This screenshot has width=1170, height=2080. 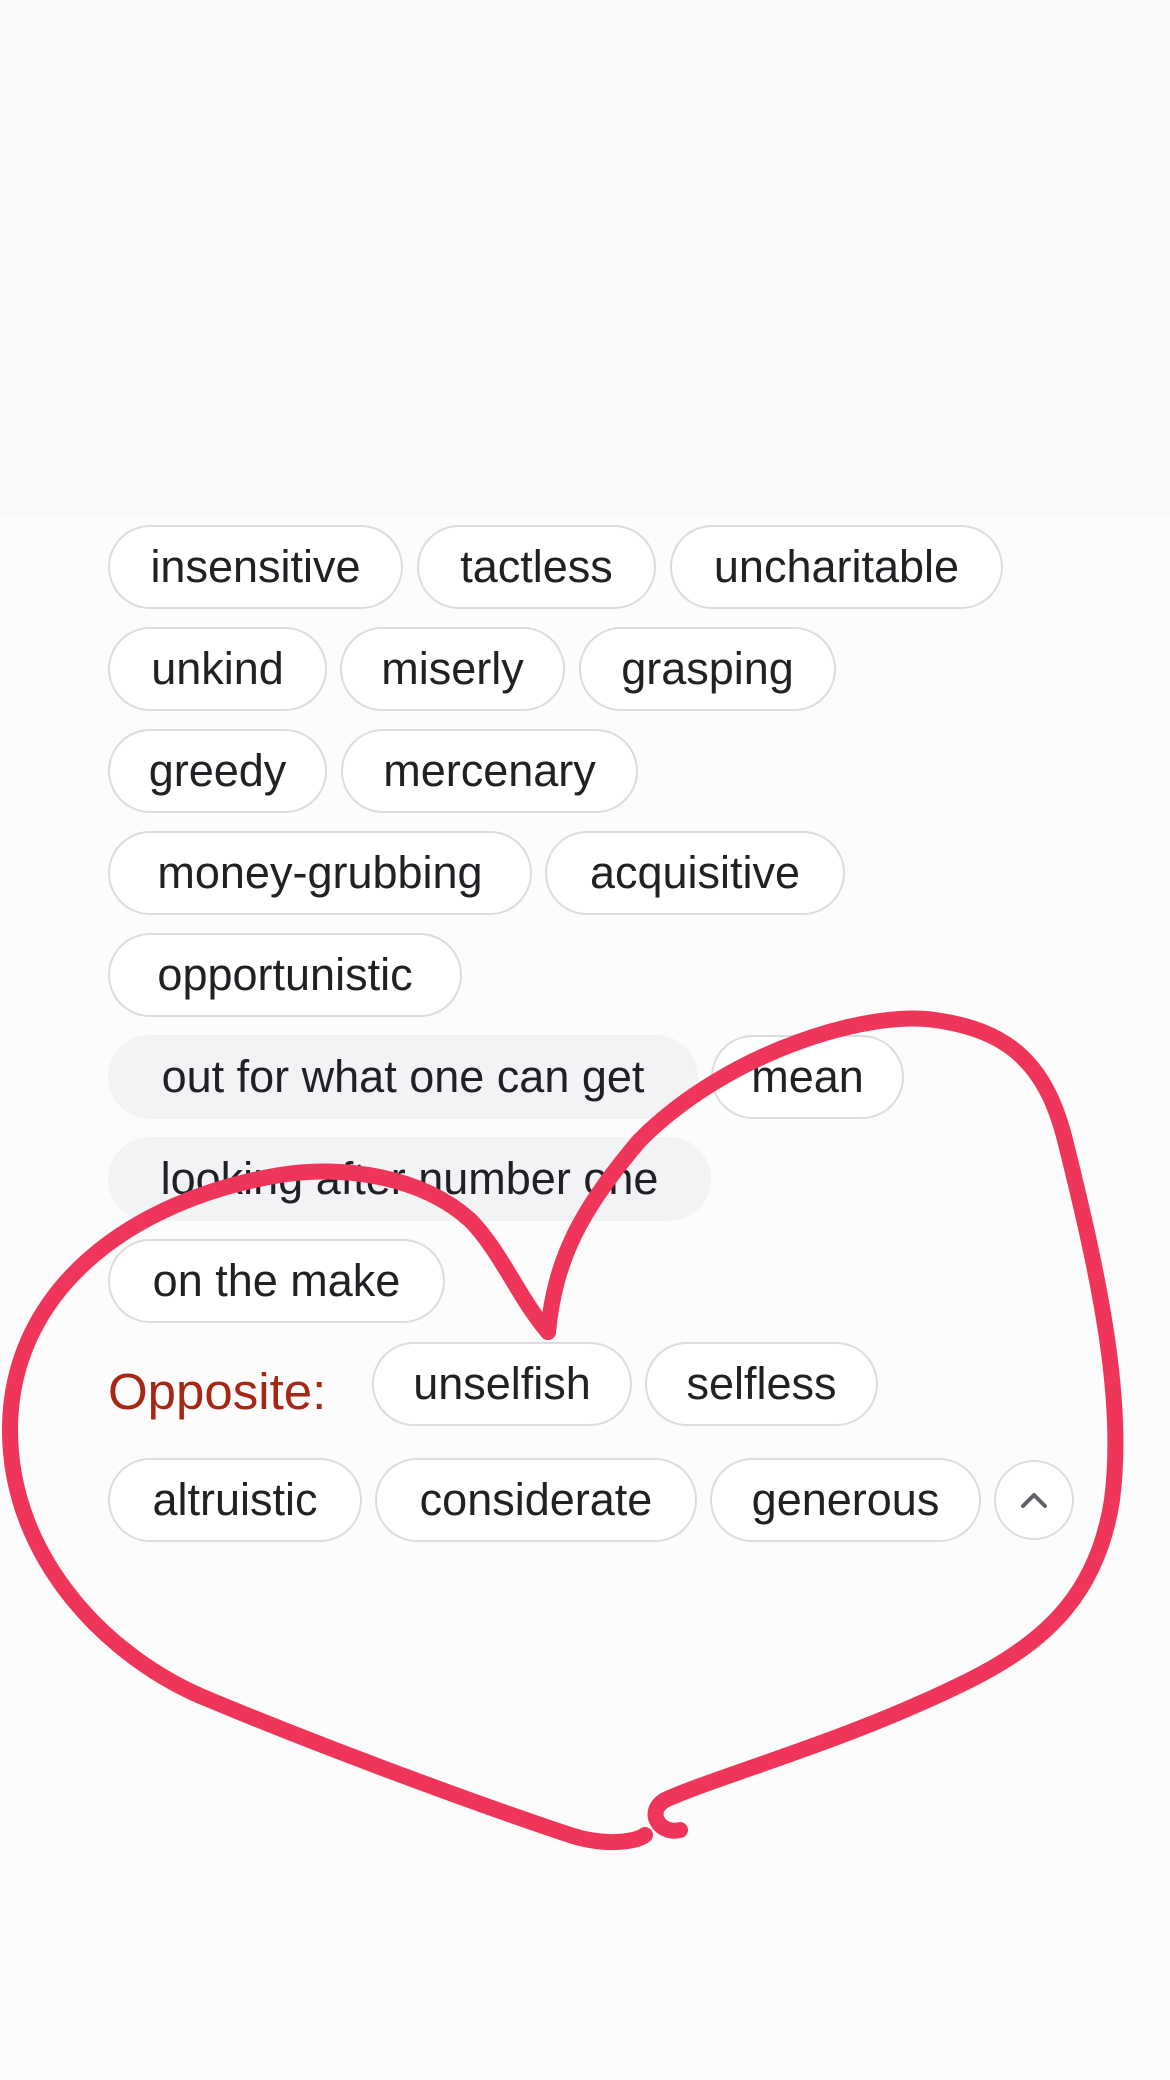 What do you see at coordinates (695, 873) in the screenshot?
I see `synonym-chip: acquisitive` at bounding box center [695, 873].